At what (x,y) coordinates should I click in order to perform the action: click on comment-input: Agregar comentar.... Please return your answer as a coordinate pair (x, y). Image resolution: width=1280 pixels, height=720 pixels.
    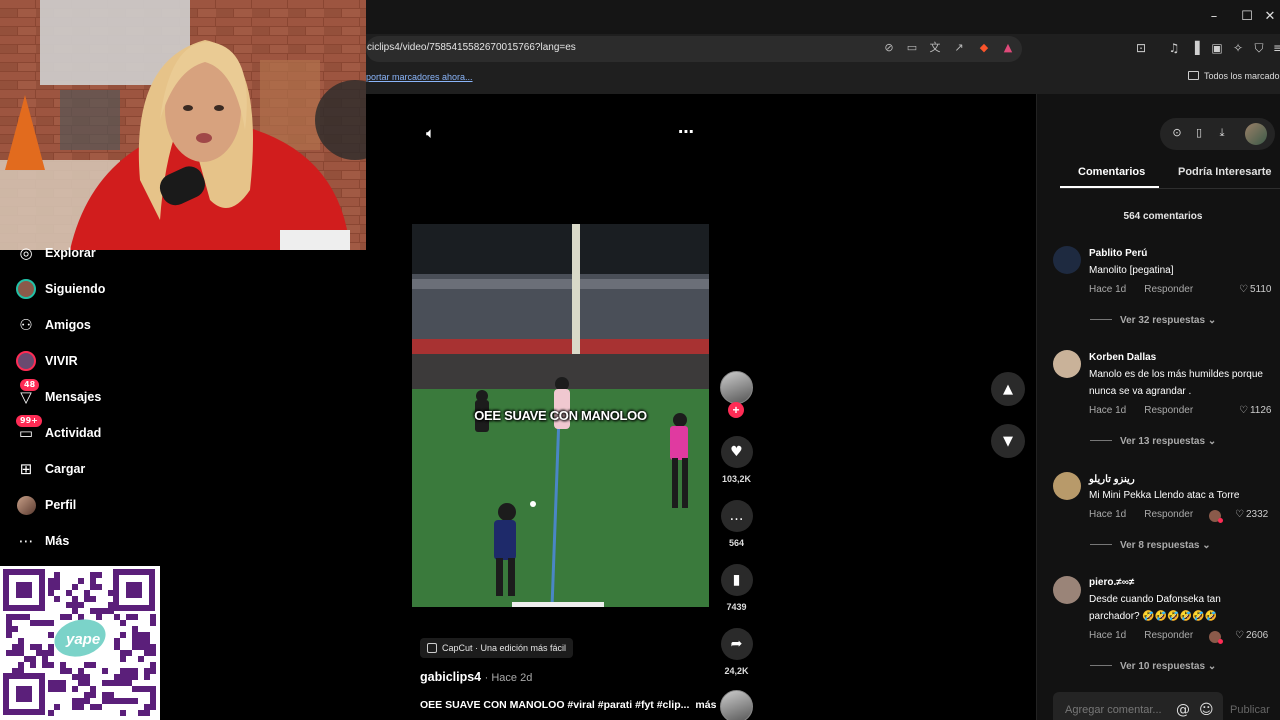
    Looking at the image, I should click on (1138, 706).